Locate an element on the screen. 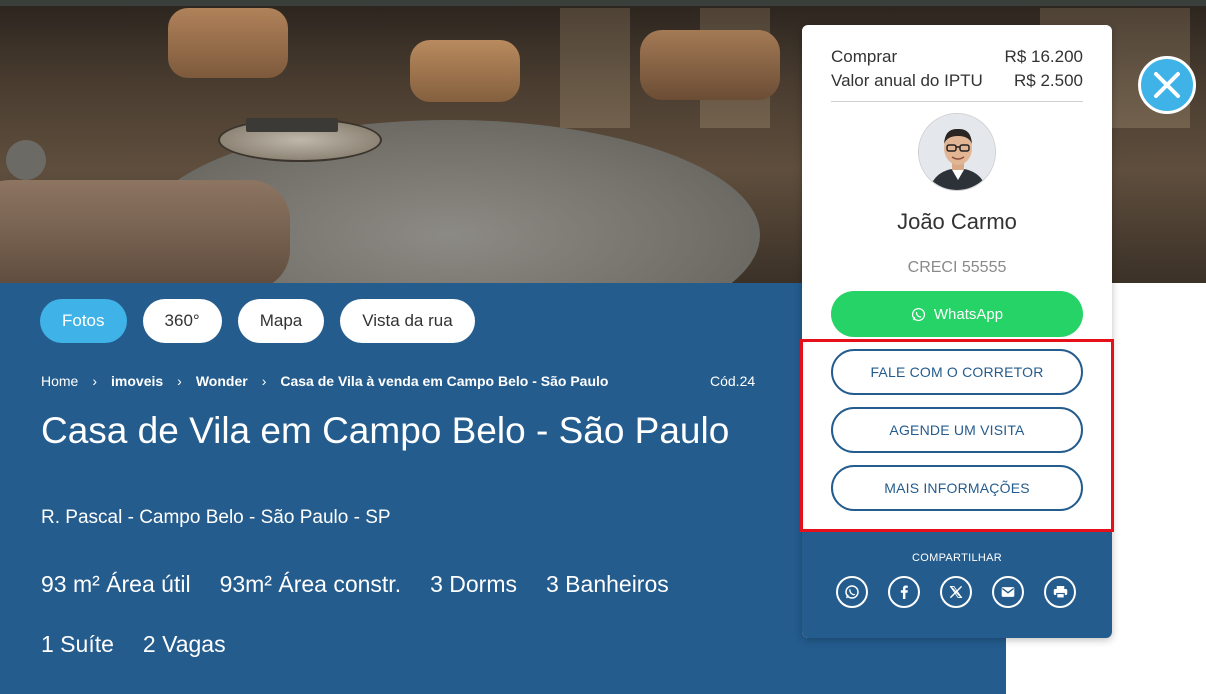 This screenshot has height=694, width=1206. breadcrumb-imoveis: imoveis is located at coordinates (137, 381).